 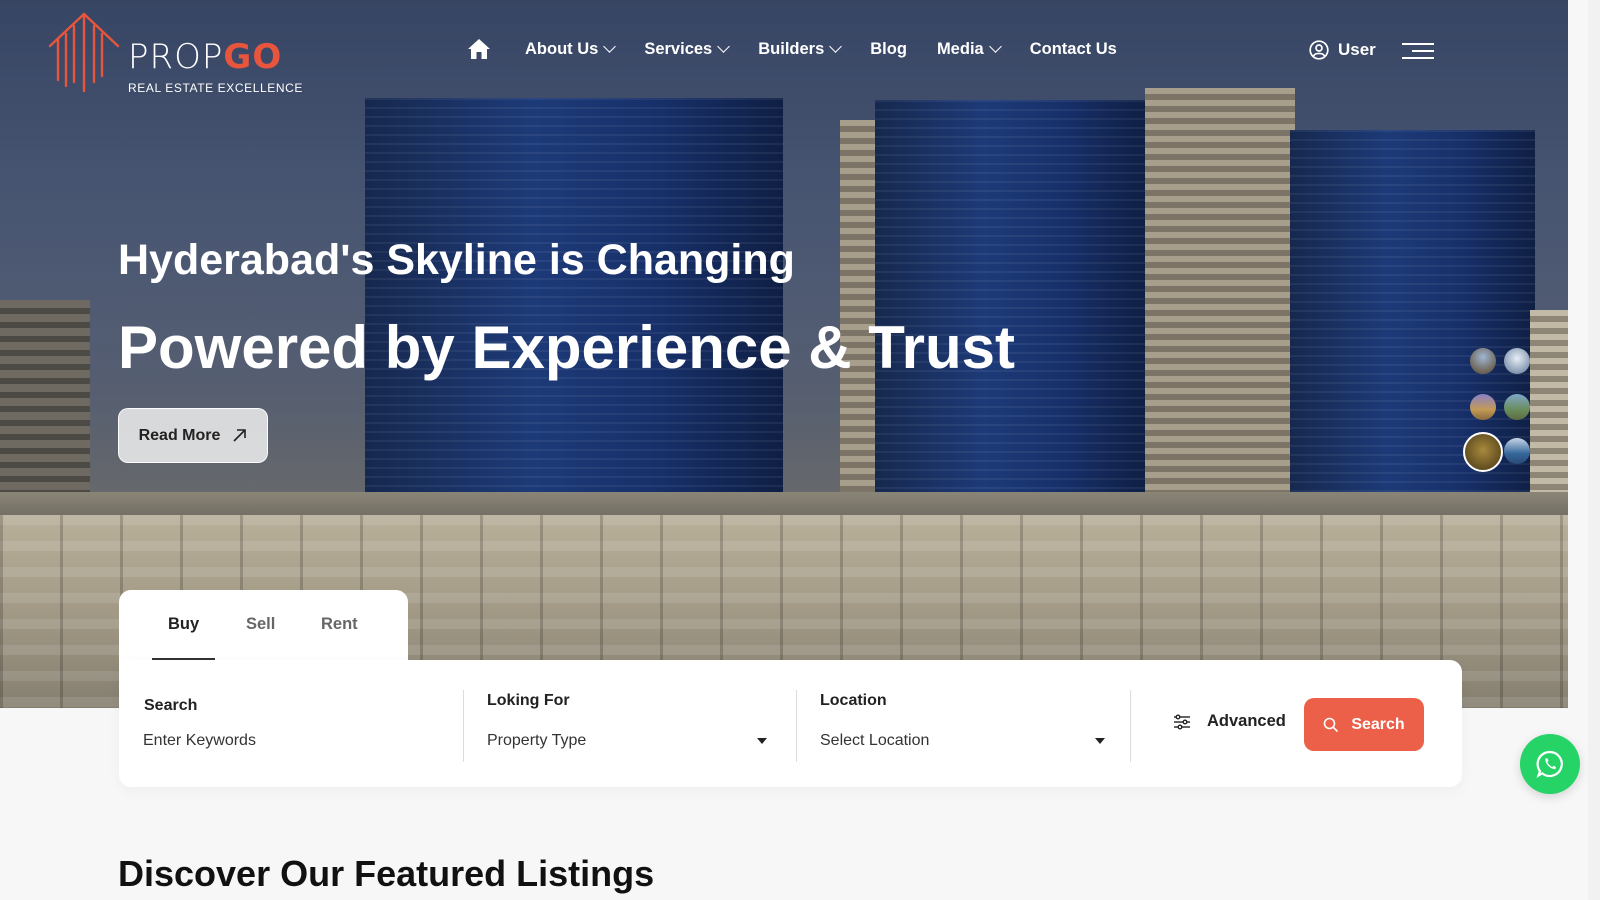 What do you see at coordinates (1319, 50) in the screenshot?
I see `user-circle-icon` at bounding box center [1319, 50].